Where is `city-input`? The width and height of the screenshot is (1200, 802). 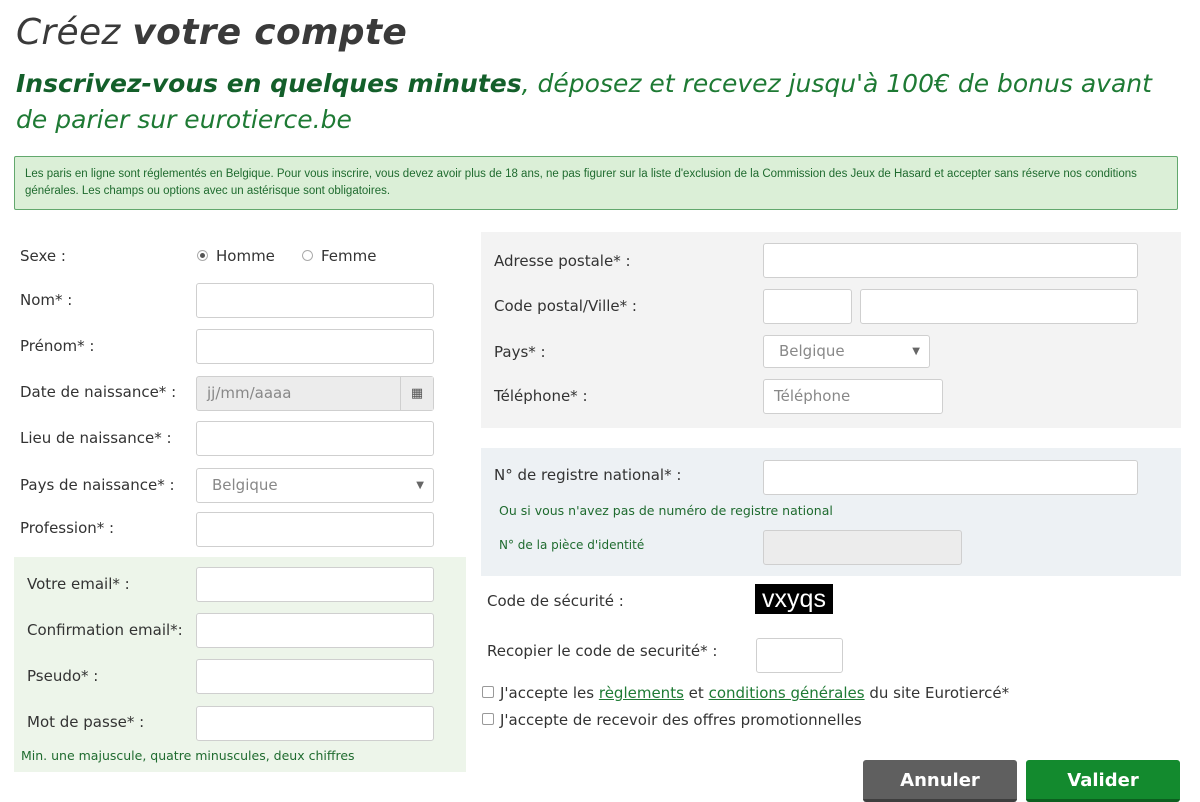
city-input is located at coordinates (999, 306).